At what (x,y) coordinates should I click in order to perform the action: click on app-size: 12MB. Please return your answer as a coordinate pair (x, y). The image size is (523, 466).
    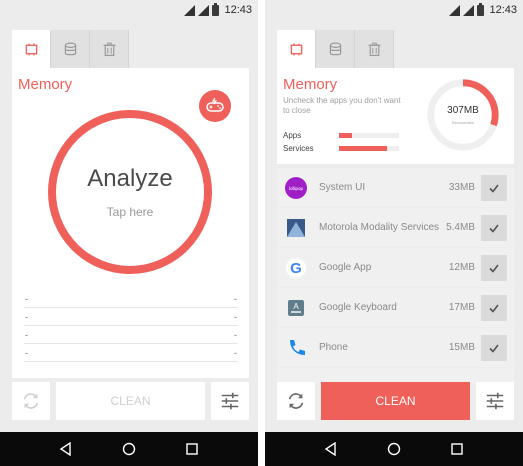
    Looking at the image, I should click on (461, 267).